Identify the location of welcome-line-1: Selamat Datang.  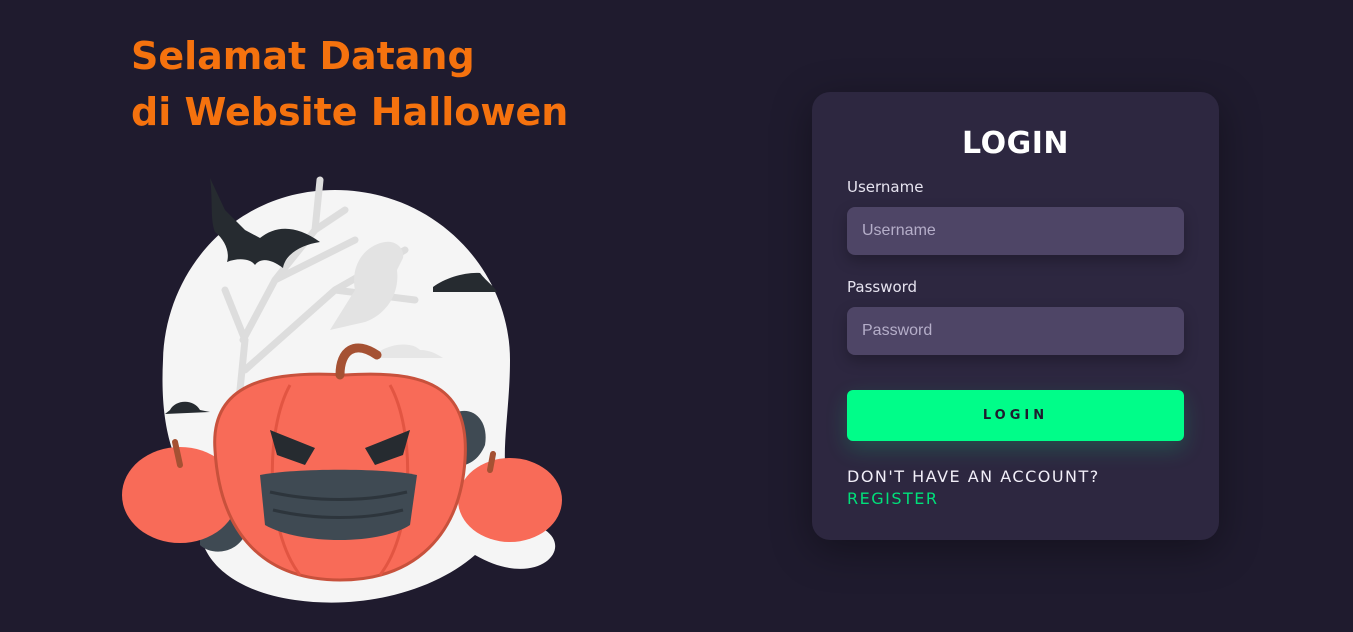
(303, 56).